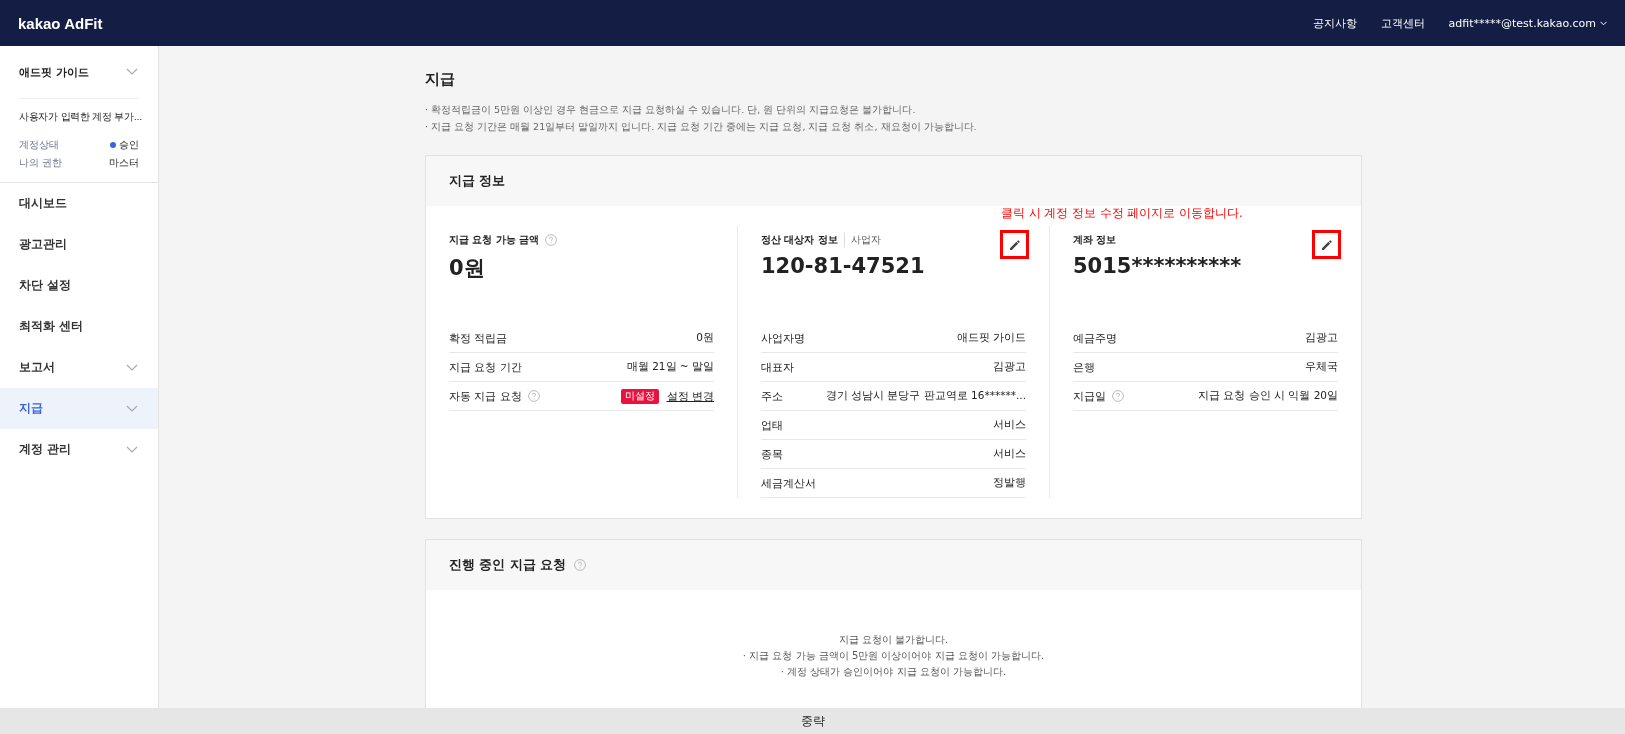 This screenshot has height=734, width=1625. What do you see at coordinates (1089, 396) in the screenshot?
I see `row-label: 지급일` at bounding box center [1089, 396].